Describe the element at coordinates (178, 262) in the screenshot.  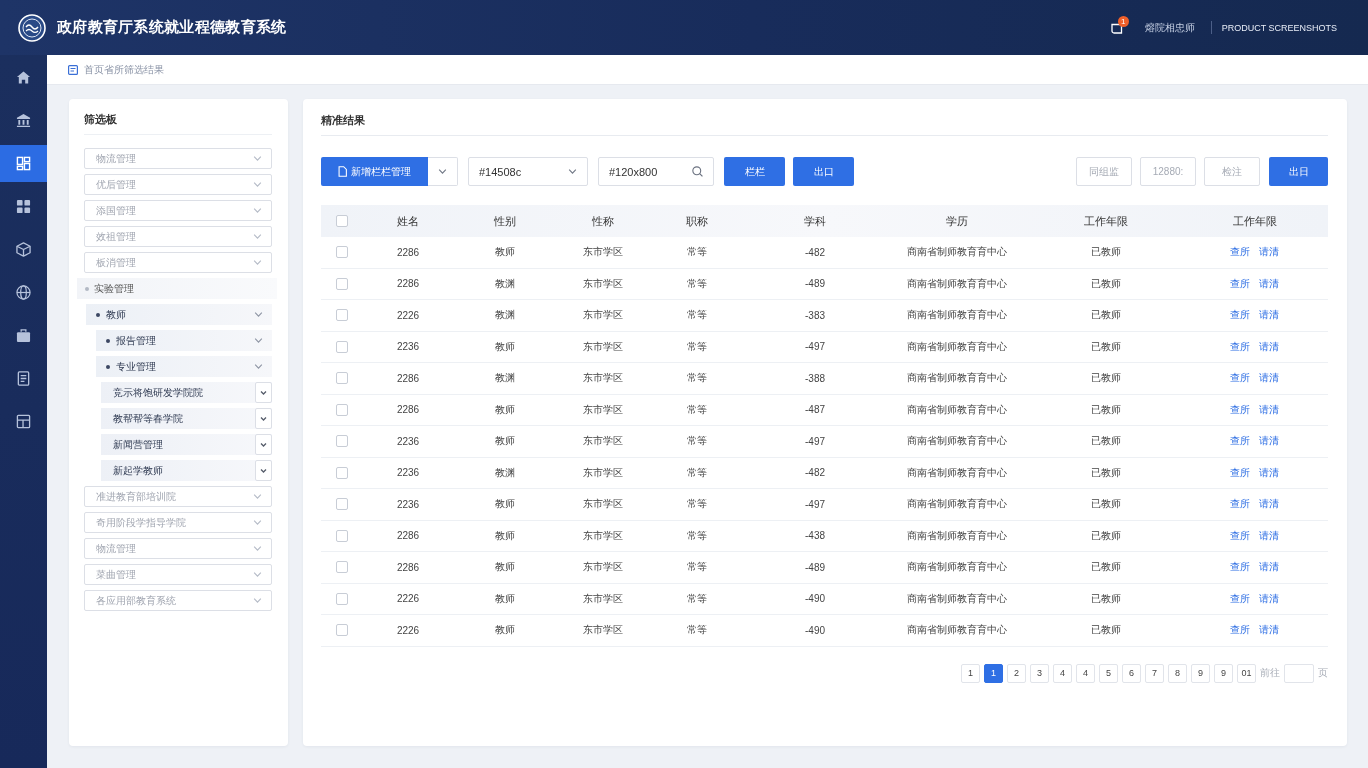
I see `filter-select: 板消管理` at that location.